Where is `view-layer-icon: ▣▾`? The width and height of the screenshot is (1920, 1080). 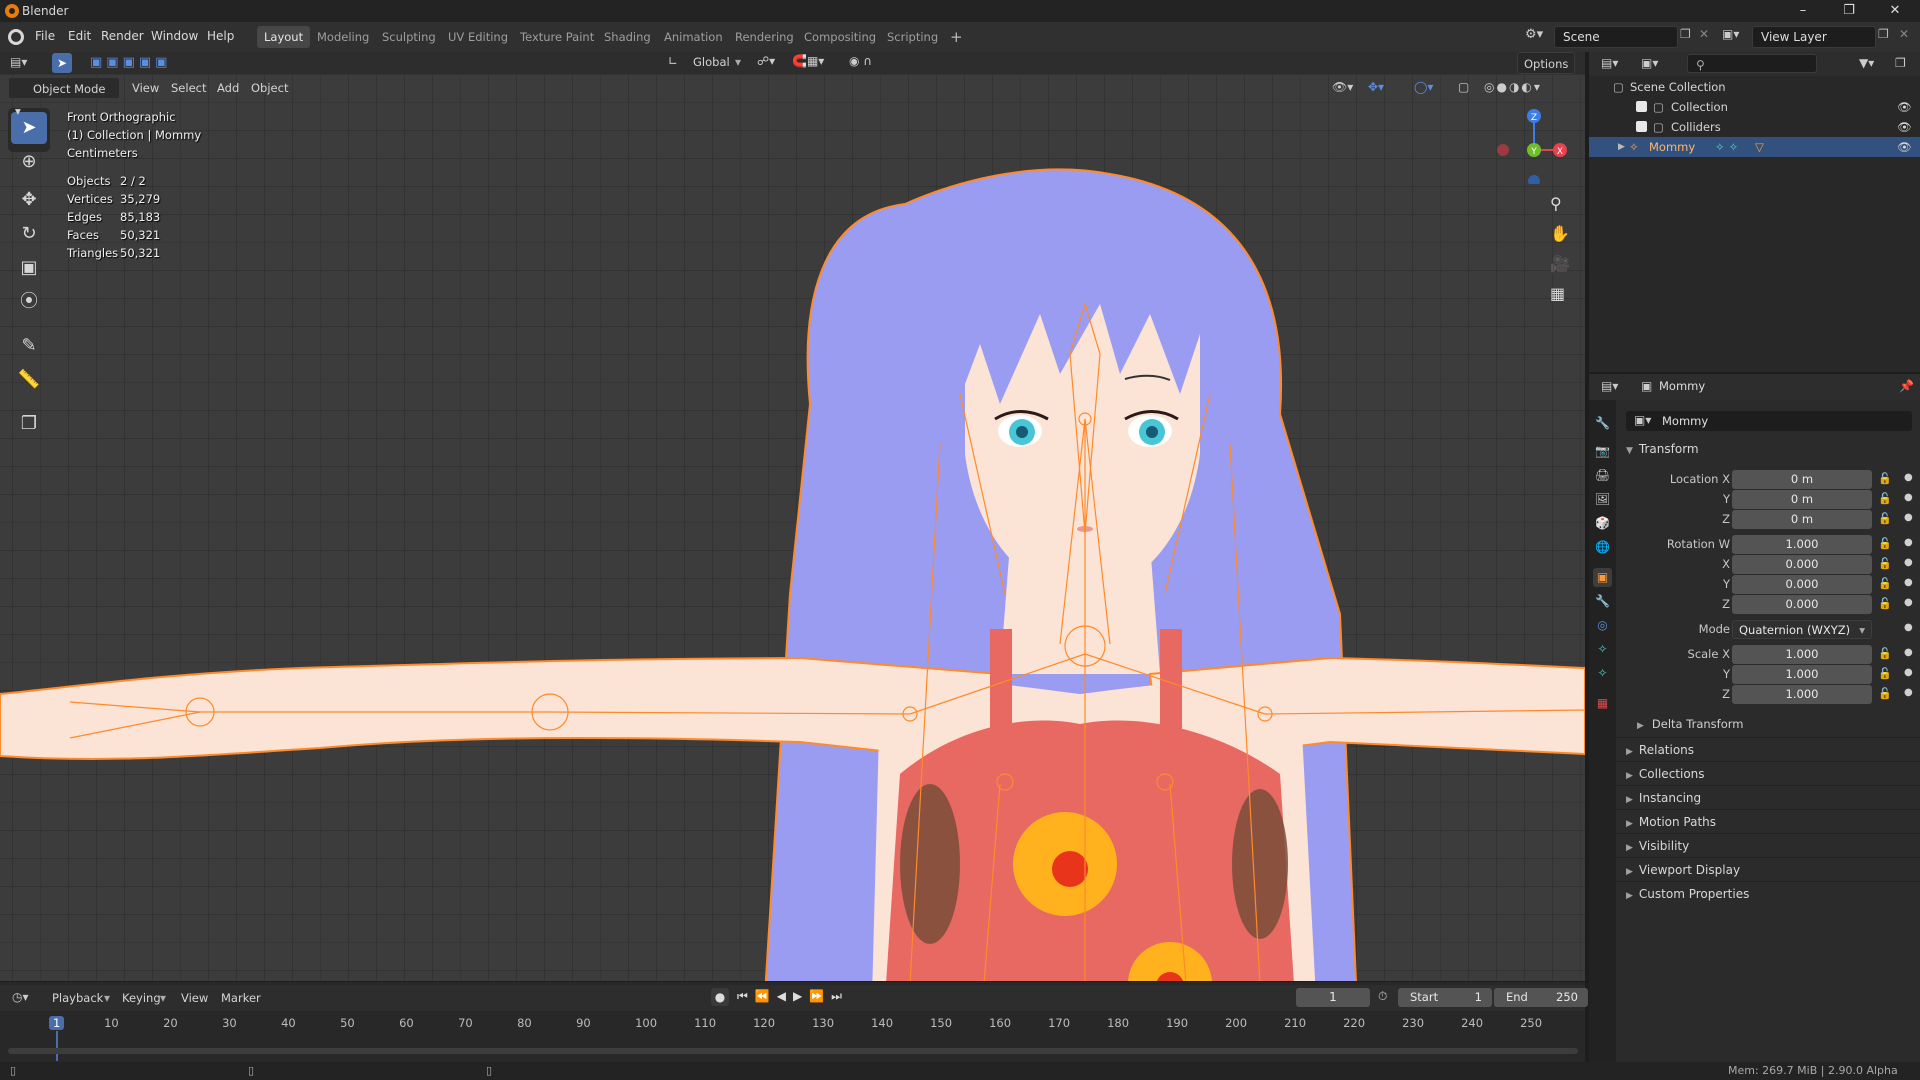 view-layer-icon: ▣▾ is located at coordinates (1730, 34).